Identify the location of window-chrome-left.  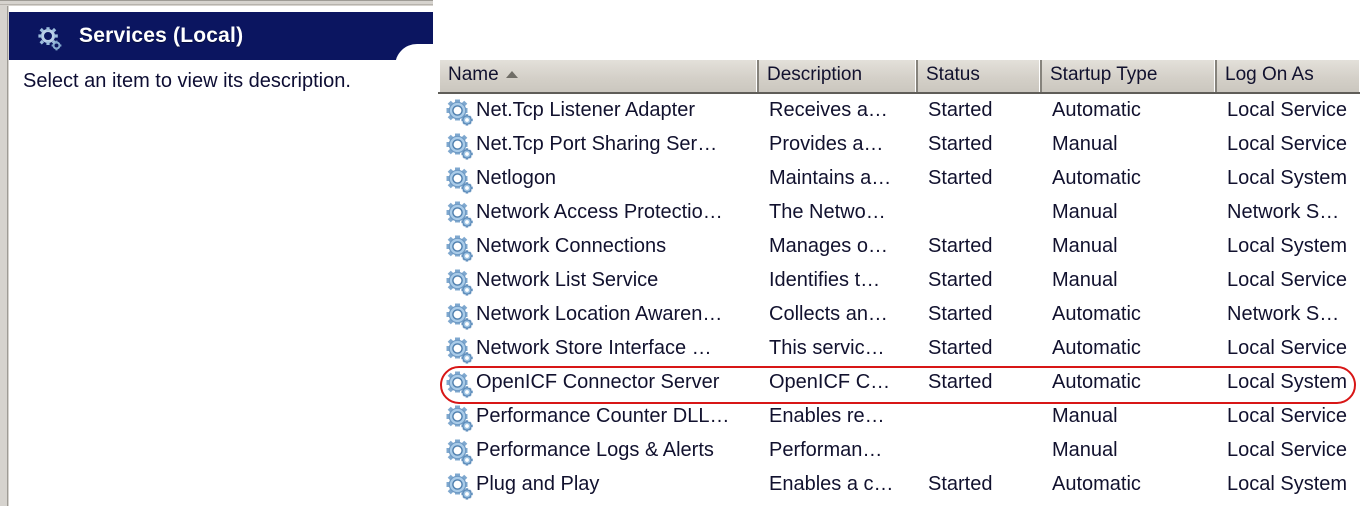
(4, 256).